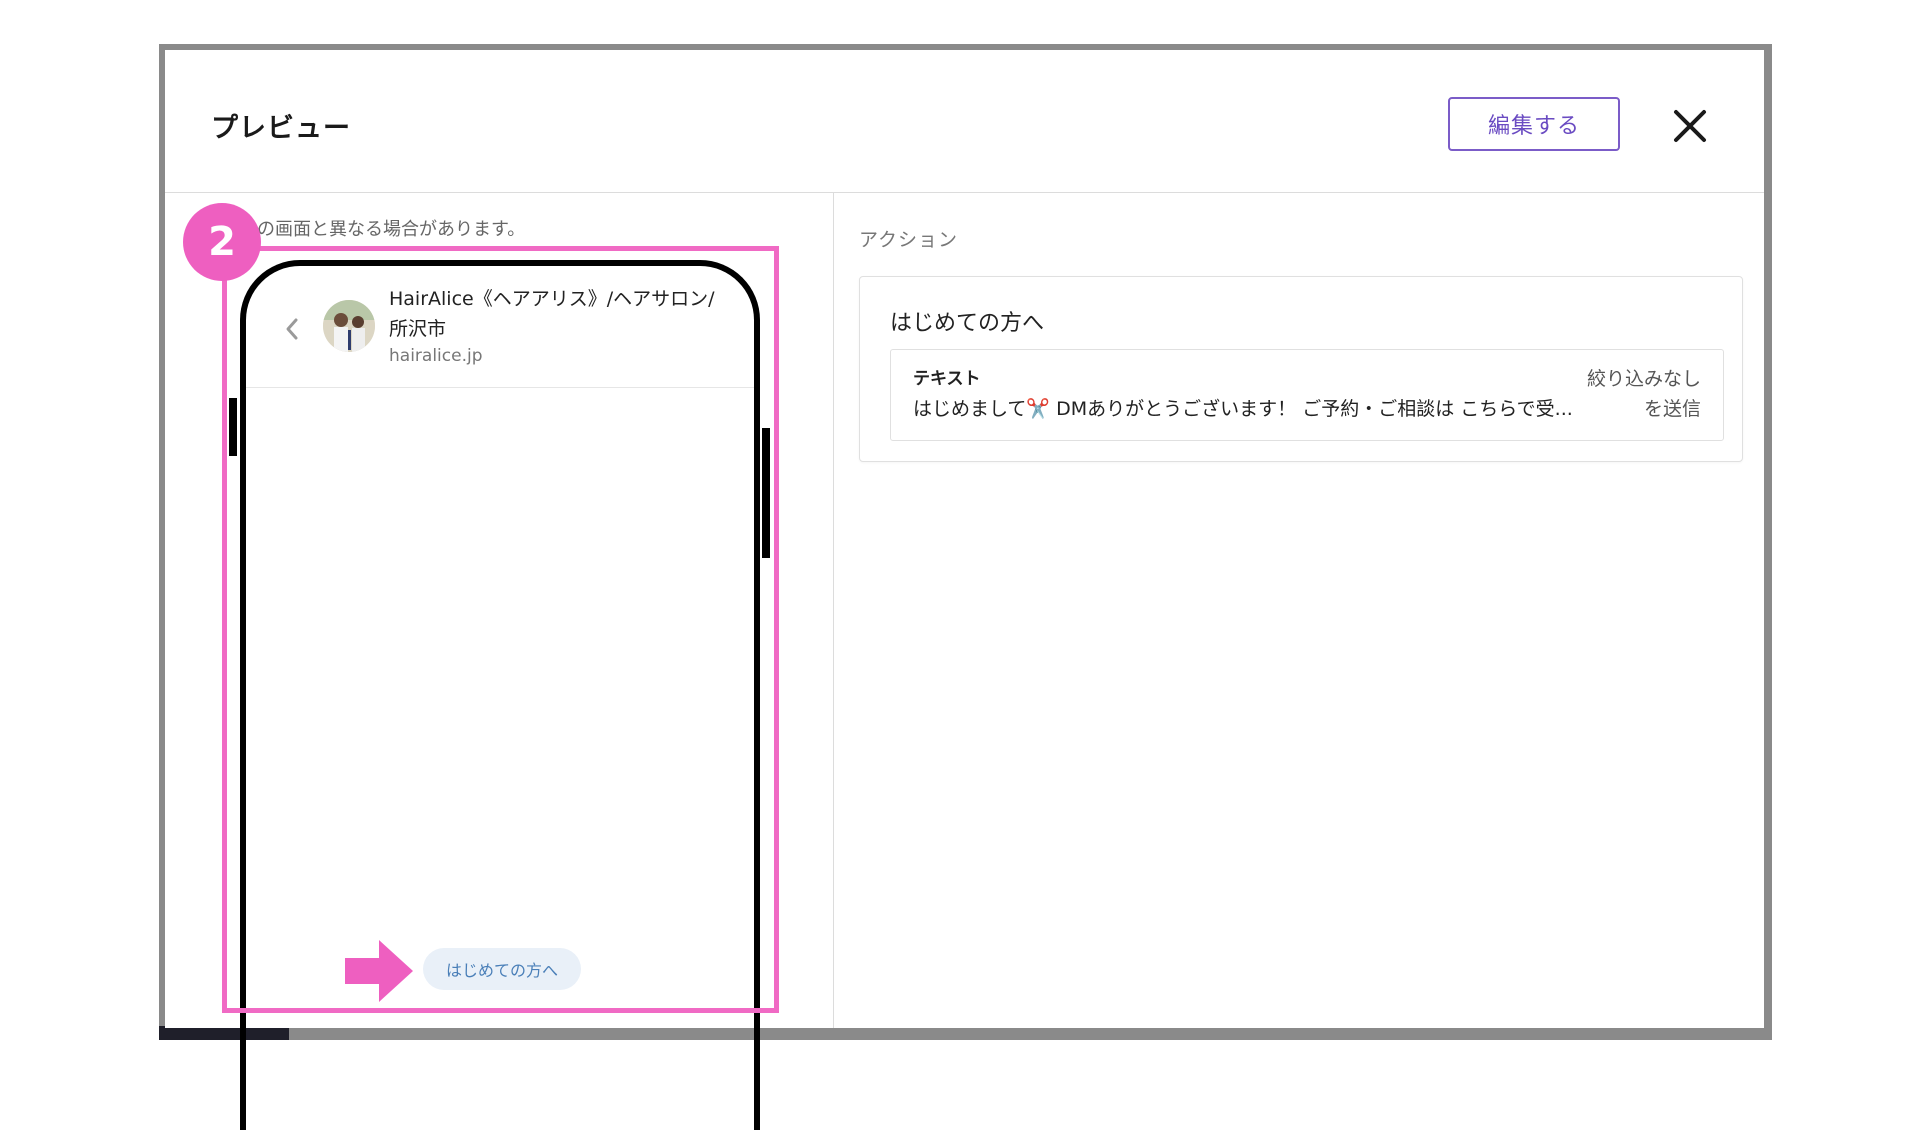 The image size is (1920, 1130). What do you see at coordinates (964, 192) in the screenshot?
I see `header-divider` at bounding box center [964, 192].